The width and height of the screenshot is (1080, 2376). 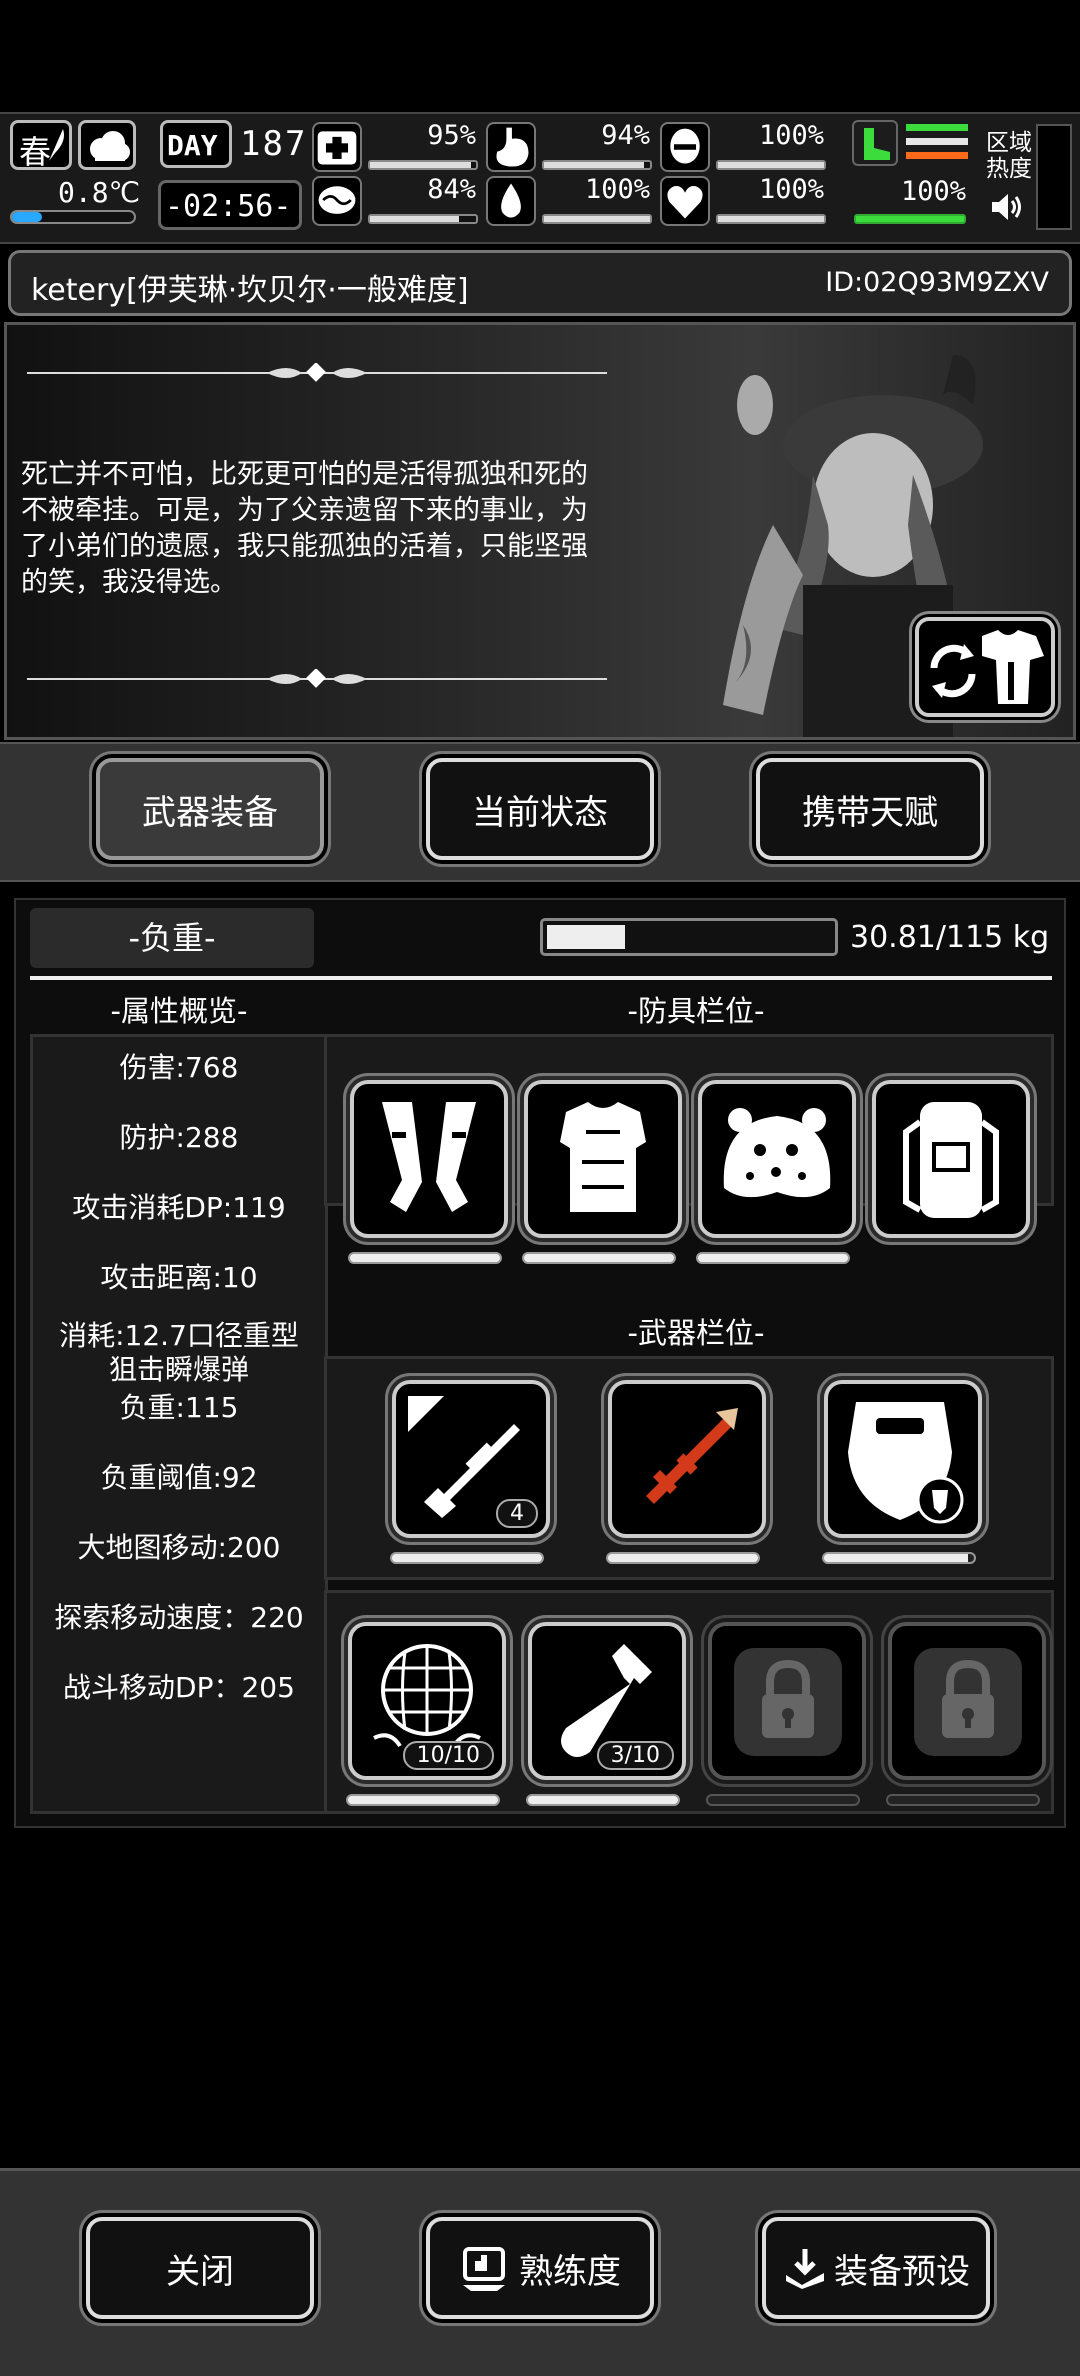 What do you see at coordinates (689, 937) in the screenshot?
I see `weight-bar` at bounding box center [689, 937].